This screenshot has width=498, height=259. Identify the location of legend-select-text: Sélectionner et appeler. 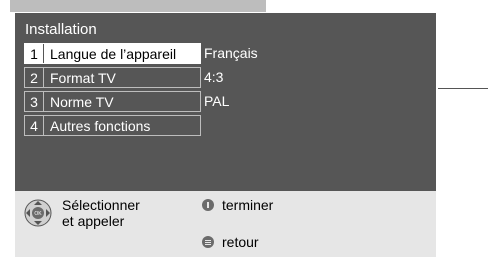
(101, 213).